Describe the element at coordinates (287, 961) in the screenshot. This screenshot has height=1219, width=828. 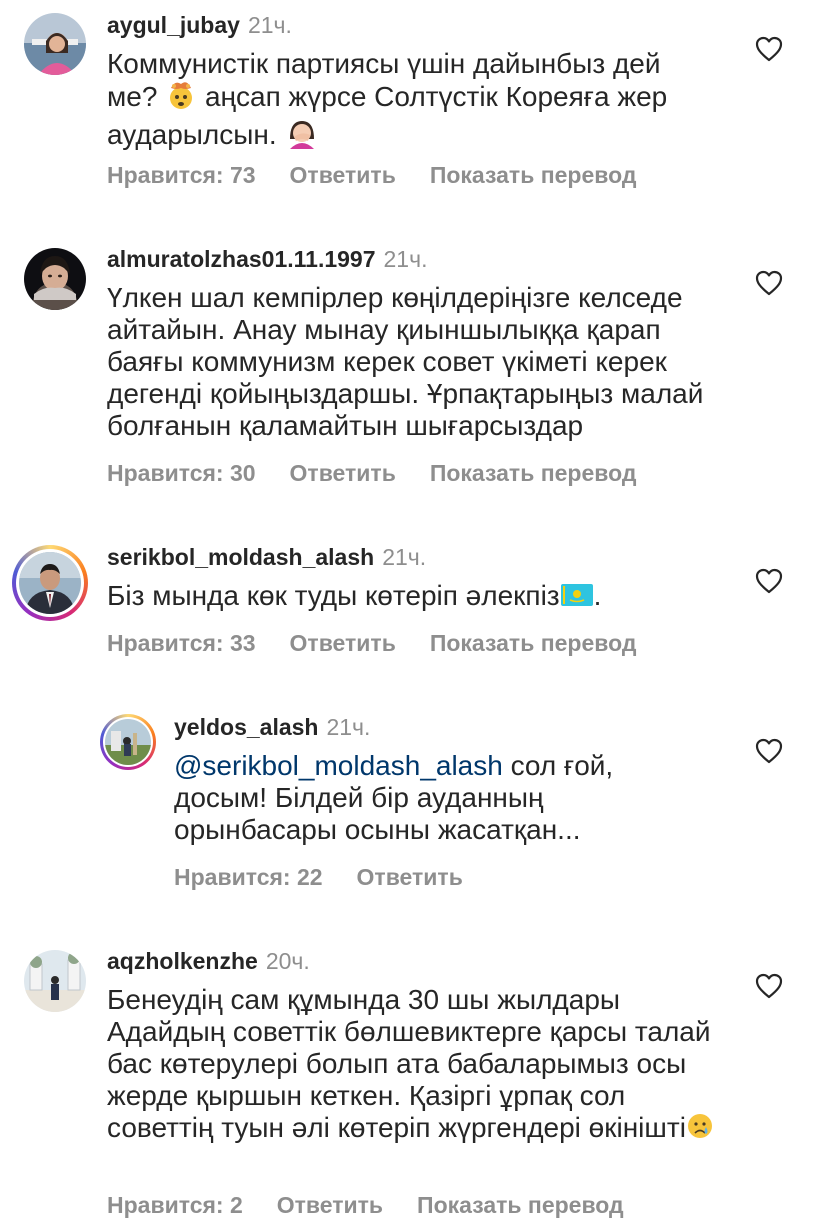
I see `timestamp: 20ч.` at that location.